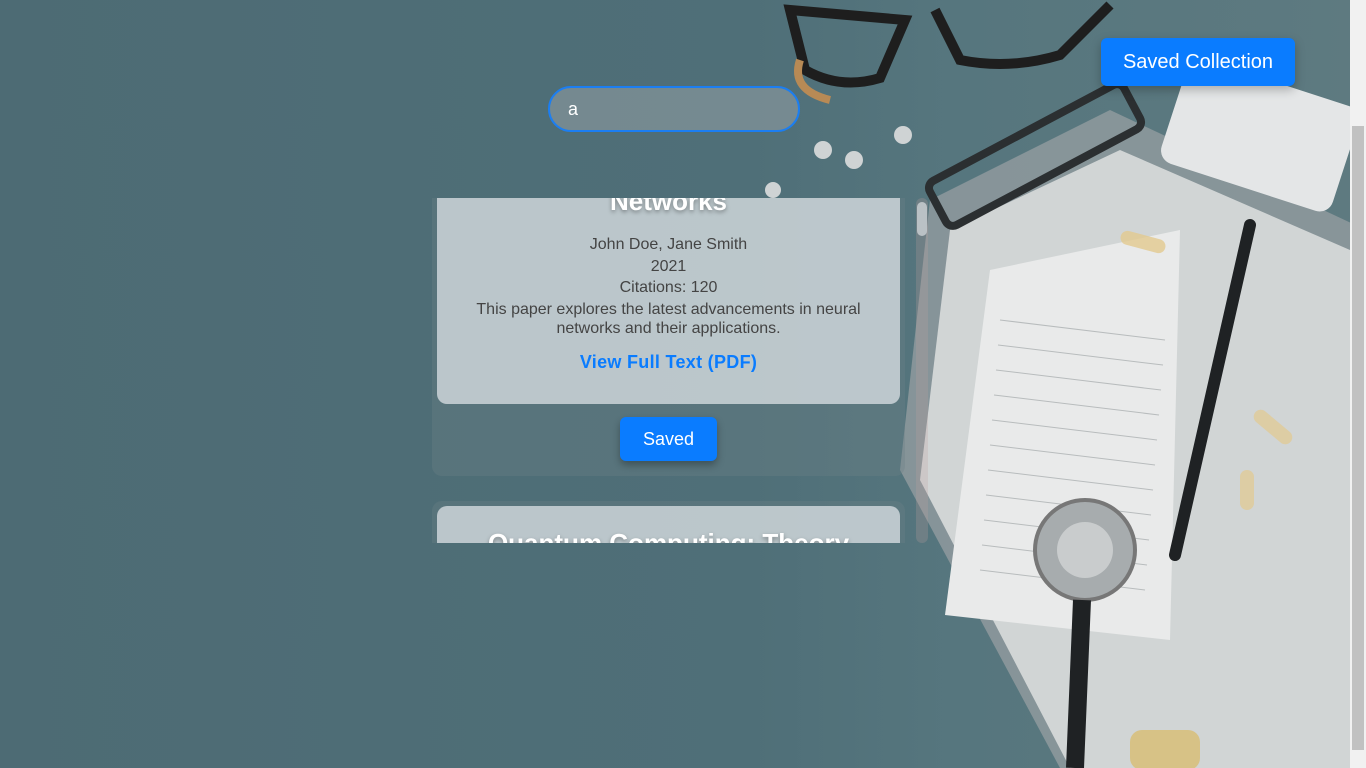 The height and width of the screenshot is (768, 1366). I want to click on paper-year: 2021, so click(668, 266).